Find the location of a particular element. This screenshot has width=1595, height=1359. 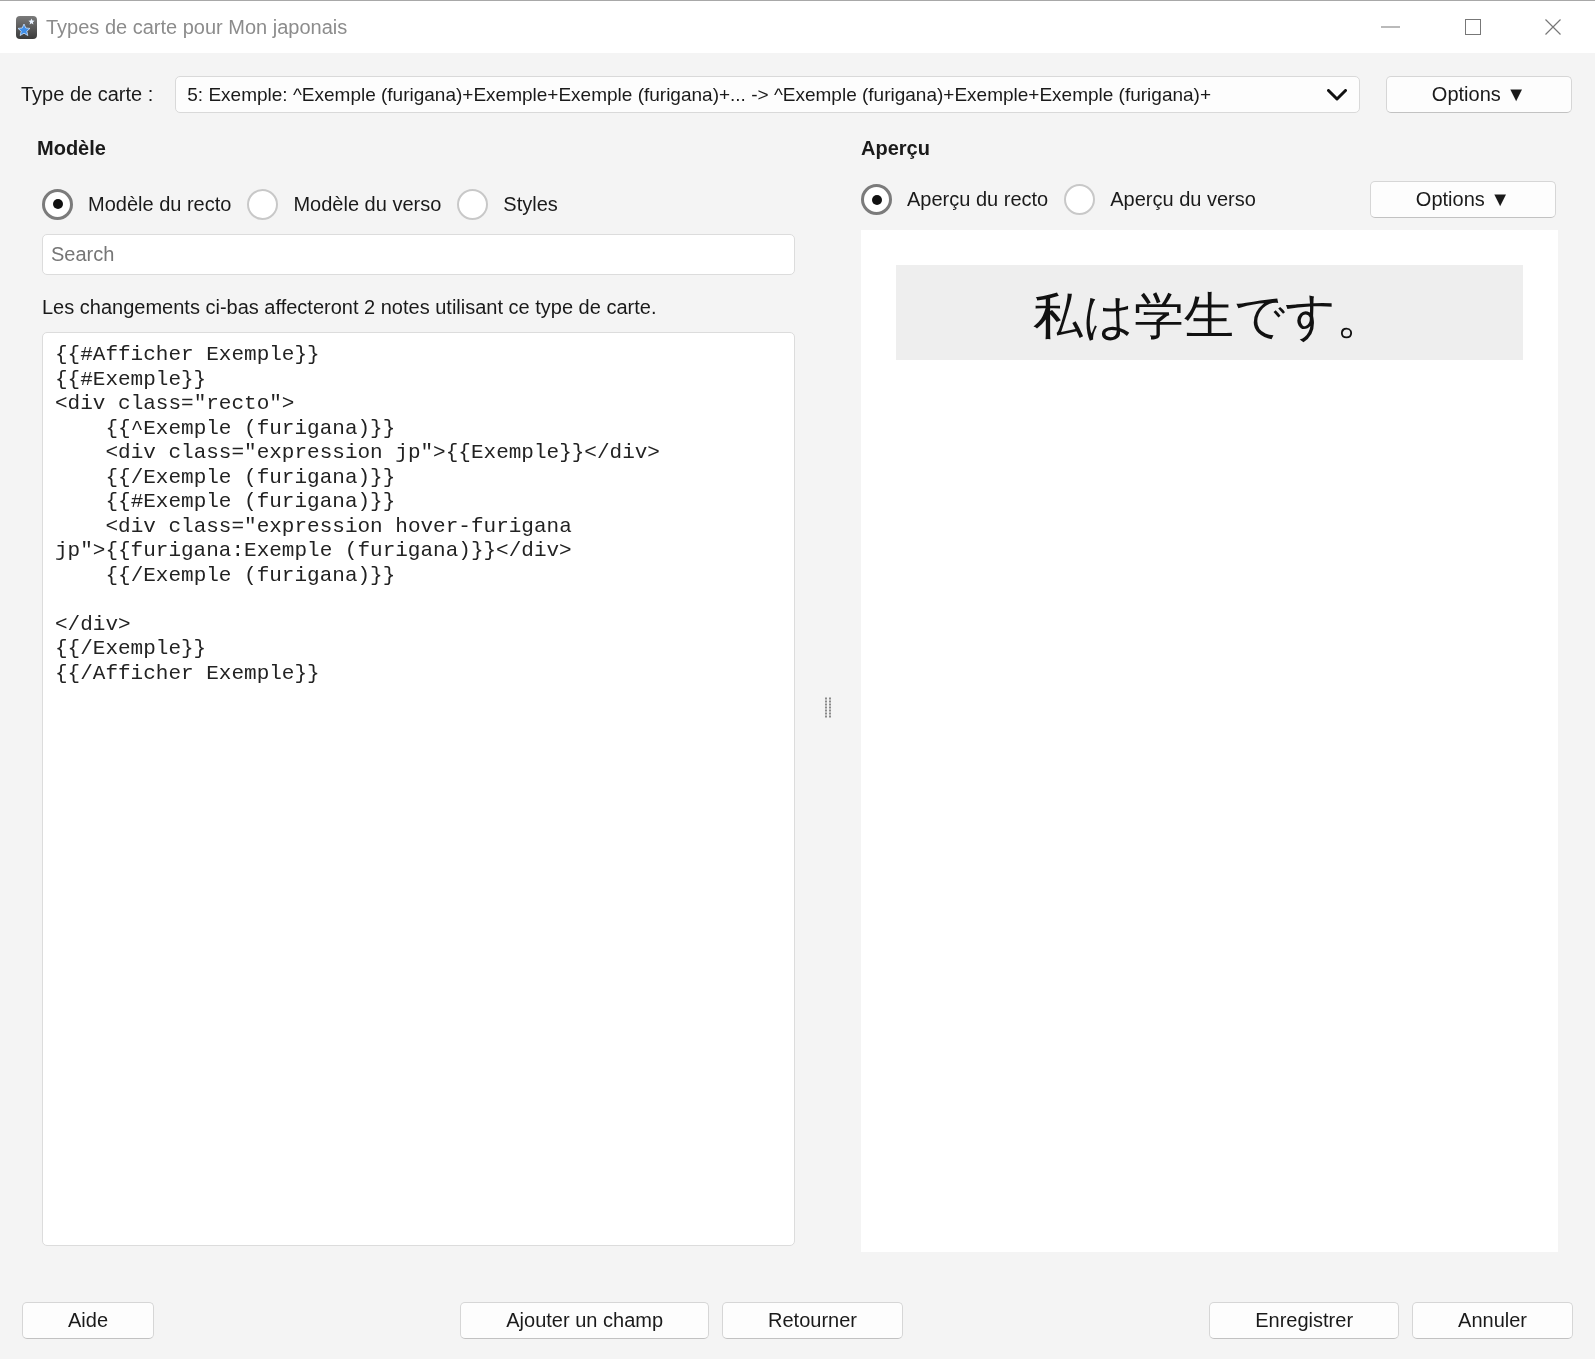

splitter-grip-icon is located at coordinates (828, 708).